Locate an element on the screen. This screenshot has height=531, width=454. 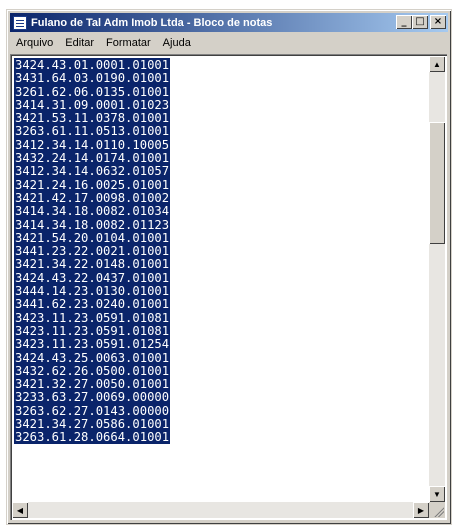
text-line: 3233.63.27.0069.00000 is located at coordinates (219, 397).